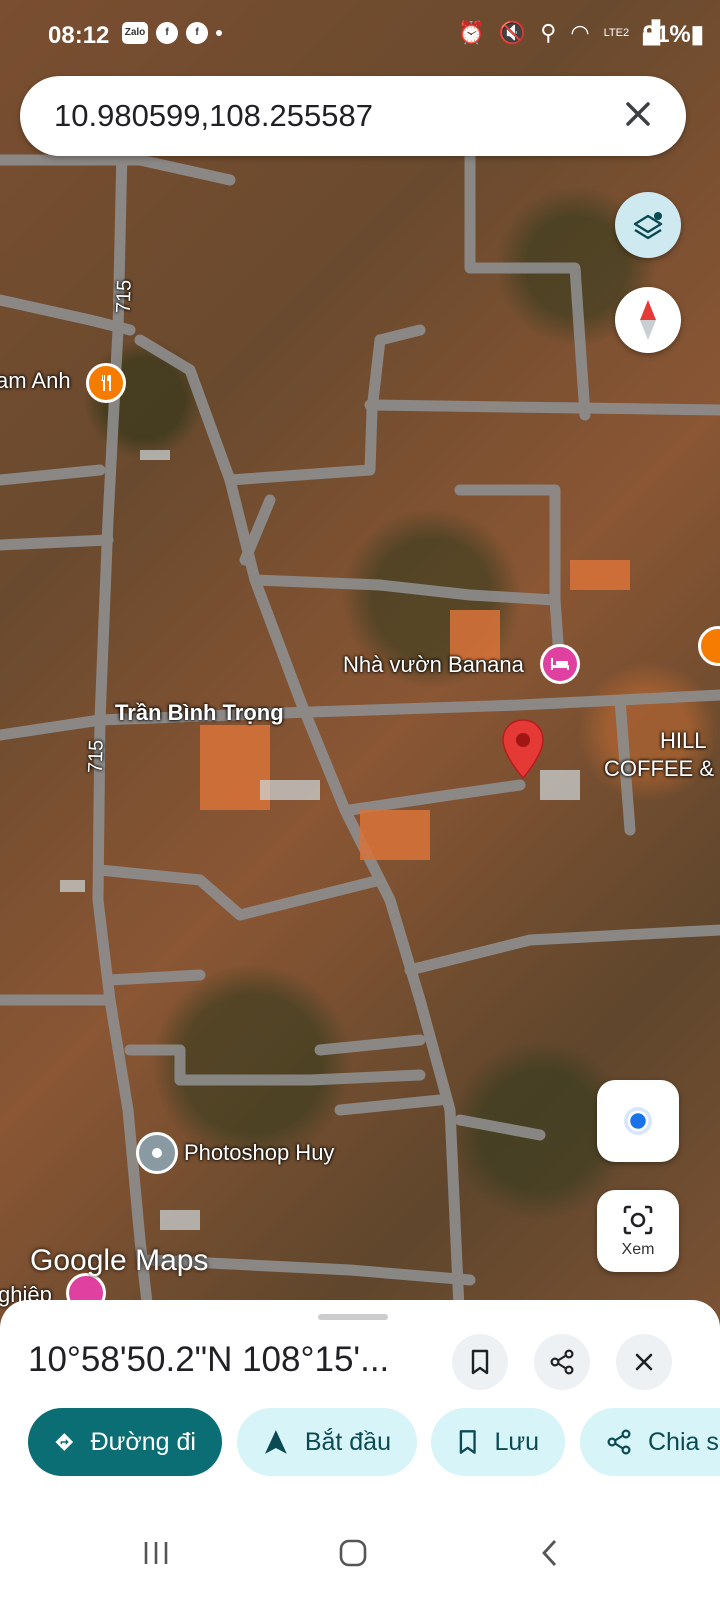 This screenshot has width=720, height=1600. I want to click on recents-button, so click(156, 1555).